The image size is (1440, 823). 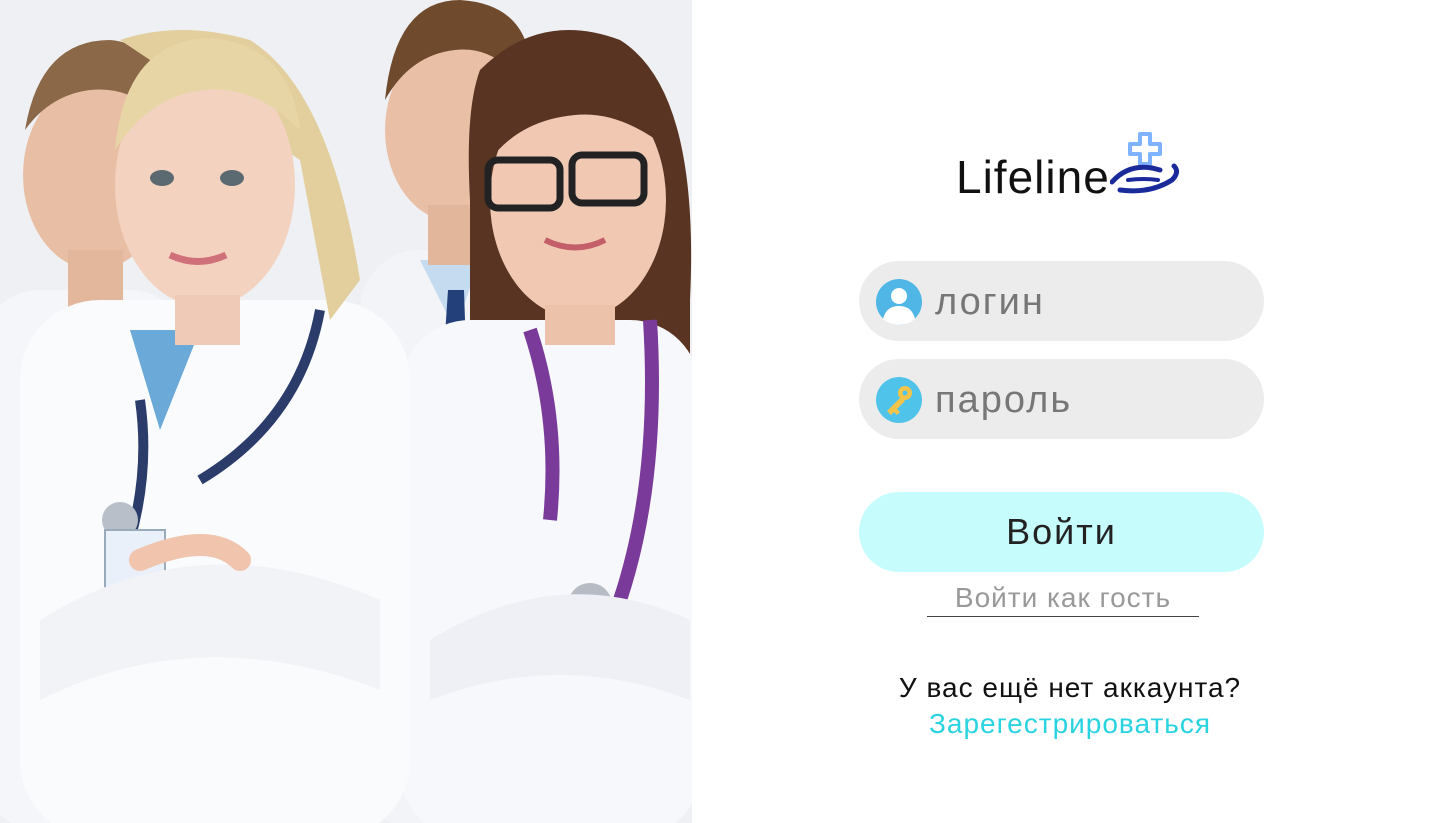 What do you see at coordinates (899, 302) in the screenshot?
I see `user-icon` at bounding box center [899, 302].